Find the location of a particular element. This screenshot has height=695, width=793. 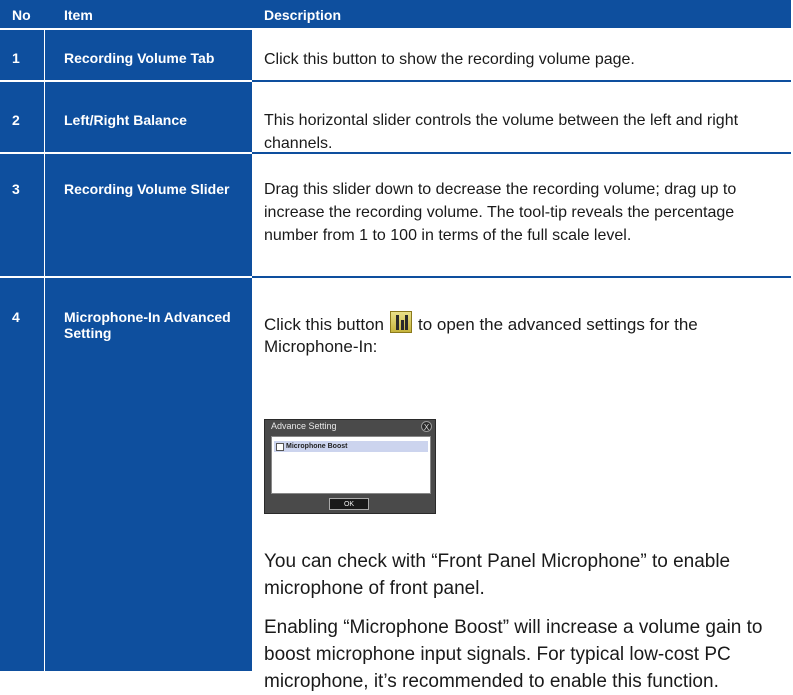

microphone-boost-checkbox is located at coordinates (280, 447).